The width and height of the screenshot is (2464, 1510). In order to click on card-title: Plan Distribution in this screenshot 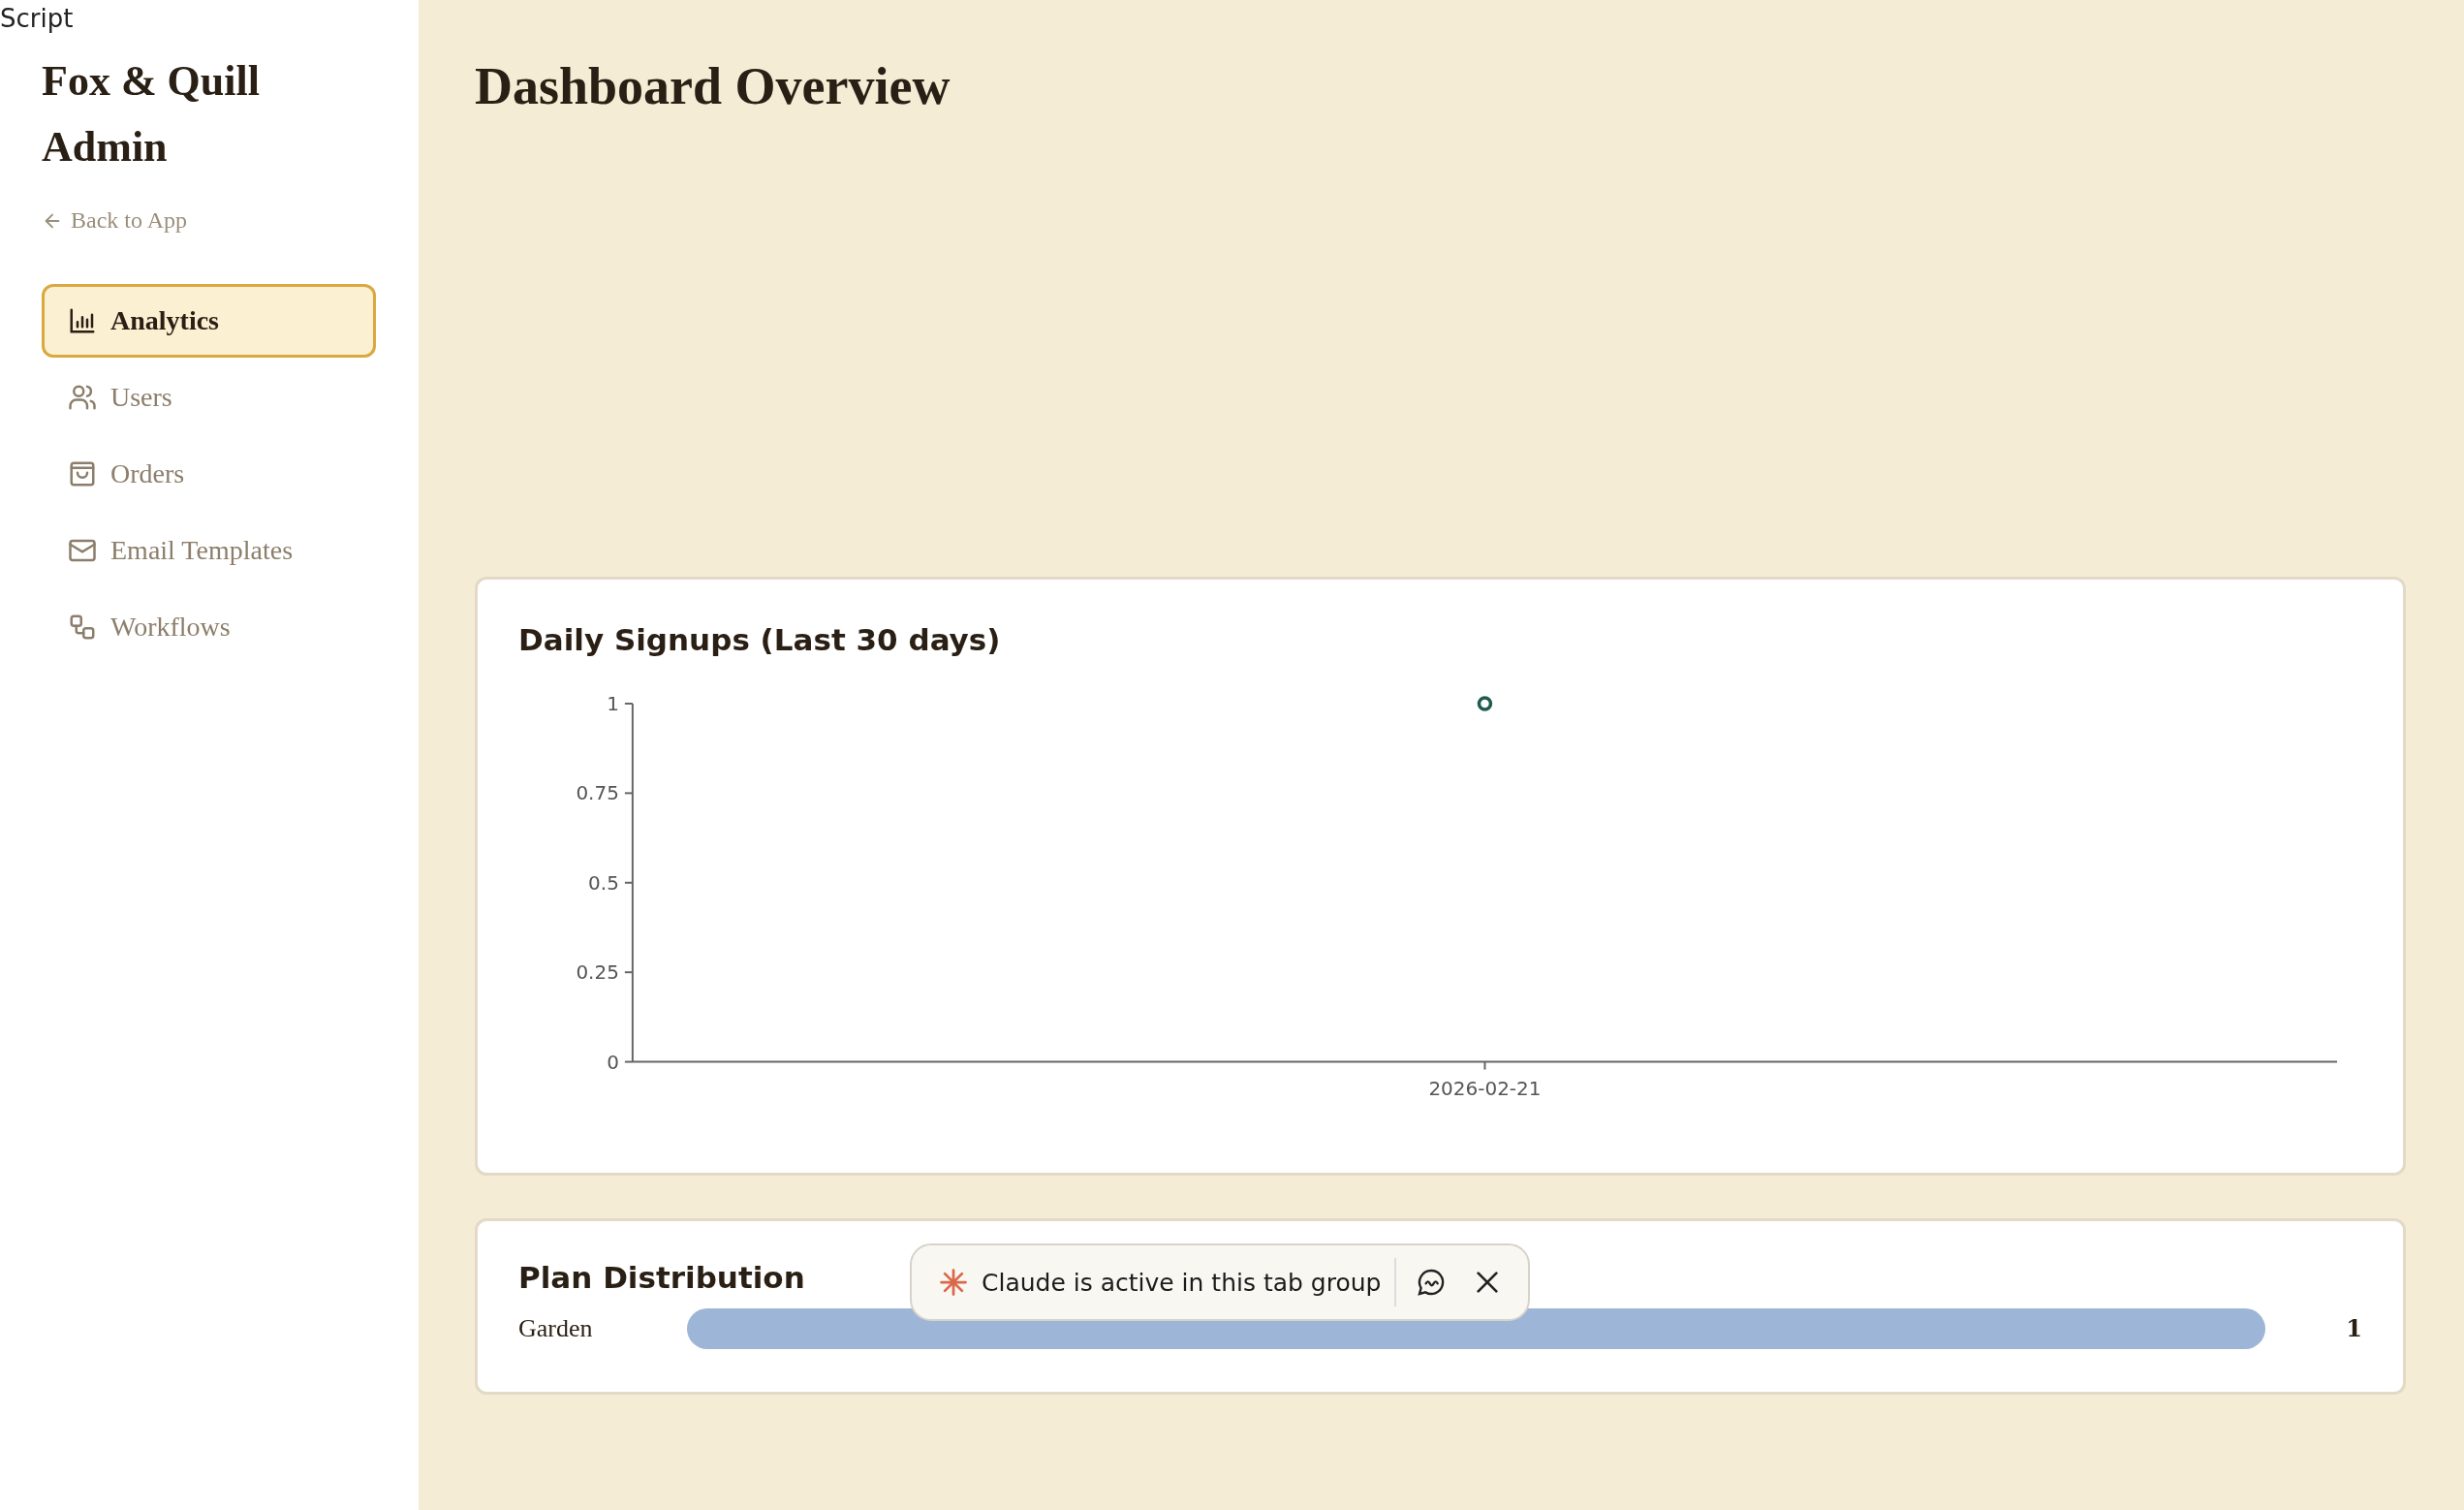, I will do `click(661, 1277)`.